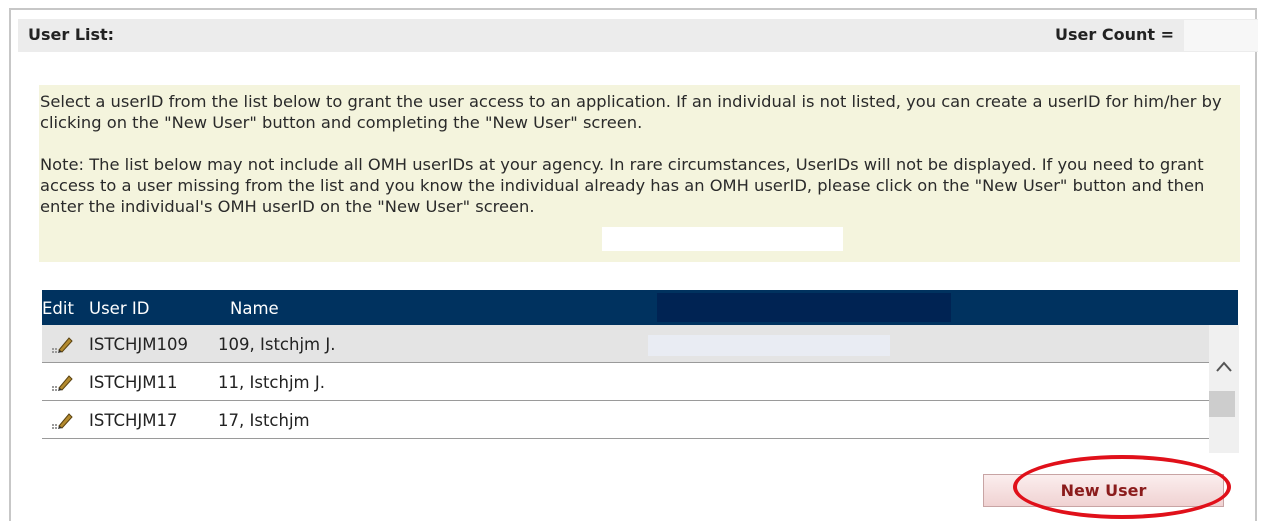  What do you see at coordinates (625, 420) in the screenshot?
I see `table-row: ISTCHJM17 17, Istchjm` at bounding box center [625, 420].